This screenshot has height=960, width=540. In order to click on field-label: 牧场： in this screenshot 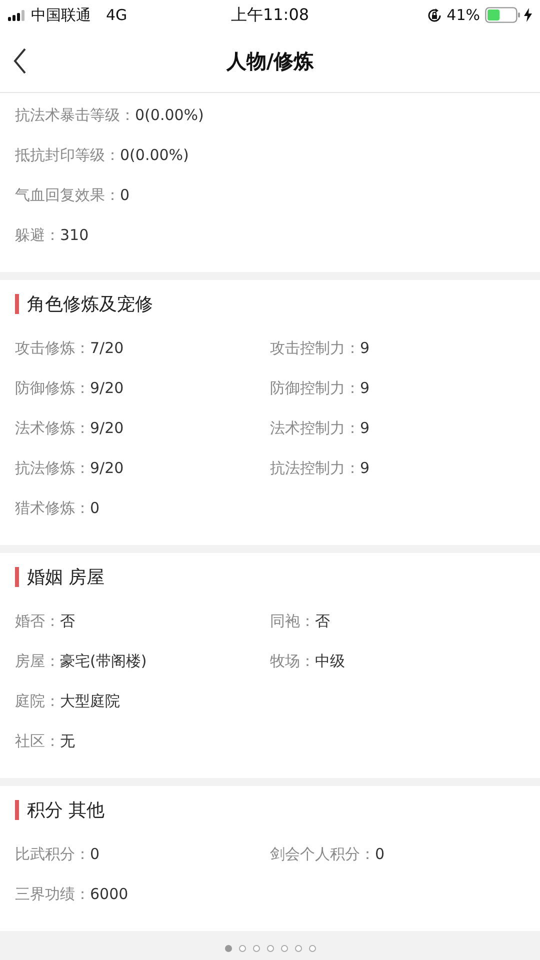, I will do `click(292, 661)`.